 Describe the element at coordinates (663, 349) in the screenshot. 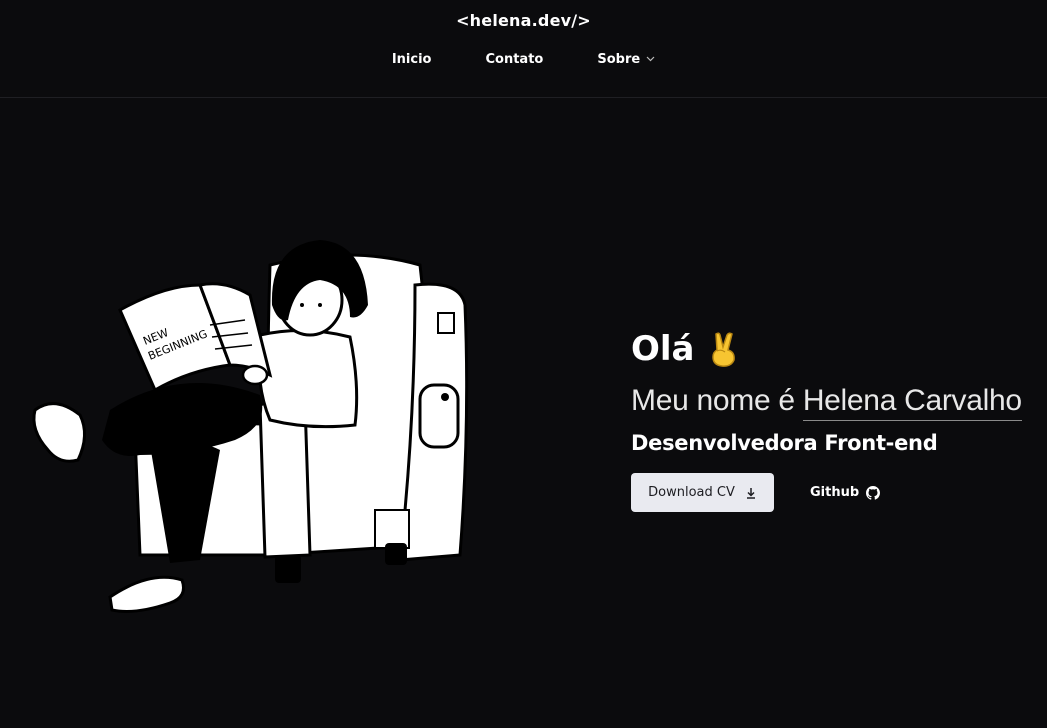

I see `greeting-text: Olá` at that location.